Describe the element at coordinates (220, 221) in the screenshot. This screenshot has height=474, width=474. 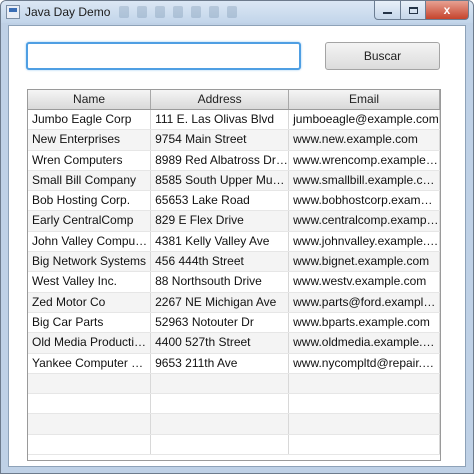
I see `cell-address: 829 E Flex Drive` at that location.